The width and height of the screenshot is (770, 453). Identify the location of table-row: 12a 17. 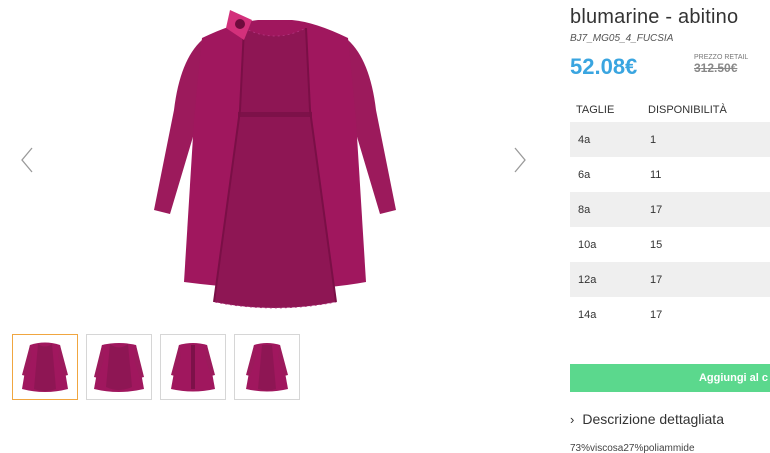
(670, 279).